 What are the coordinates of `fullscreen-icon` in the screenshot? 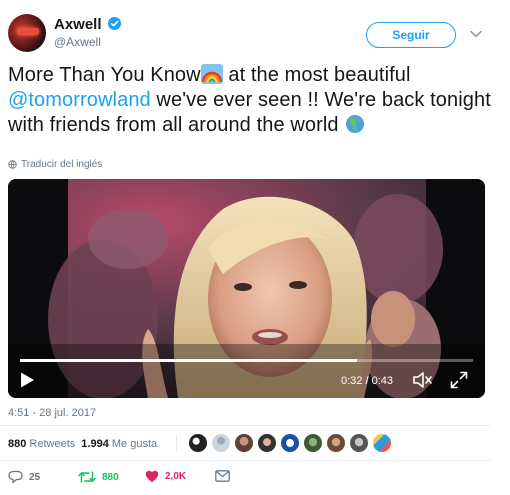 It's located at (459, 380).